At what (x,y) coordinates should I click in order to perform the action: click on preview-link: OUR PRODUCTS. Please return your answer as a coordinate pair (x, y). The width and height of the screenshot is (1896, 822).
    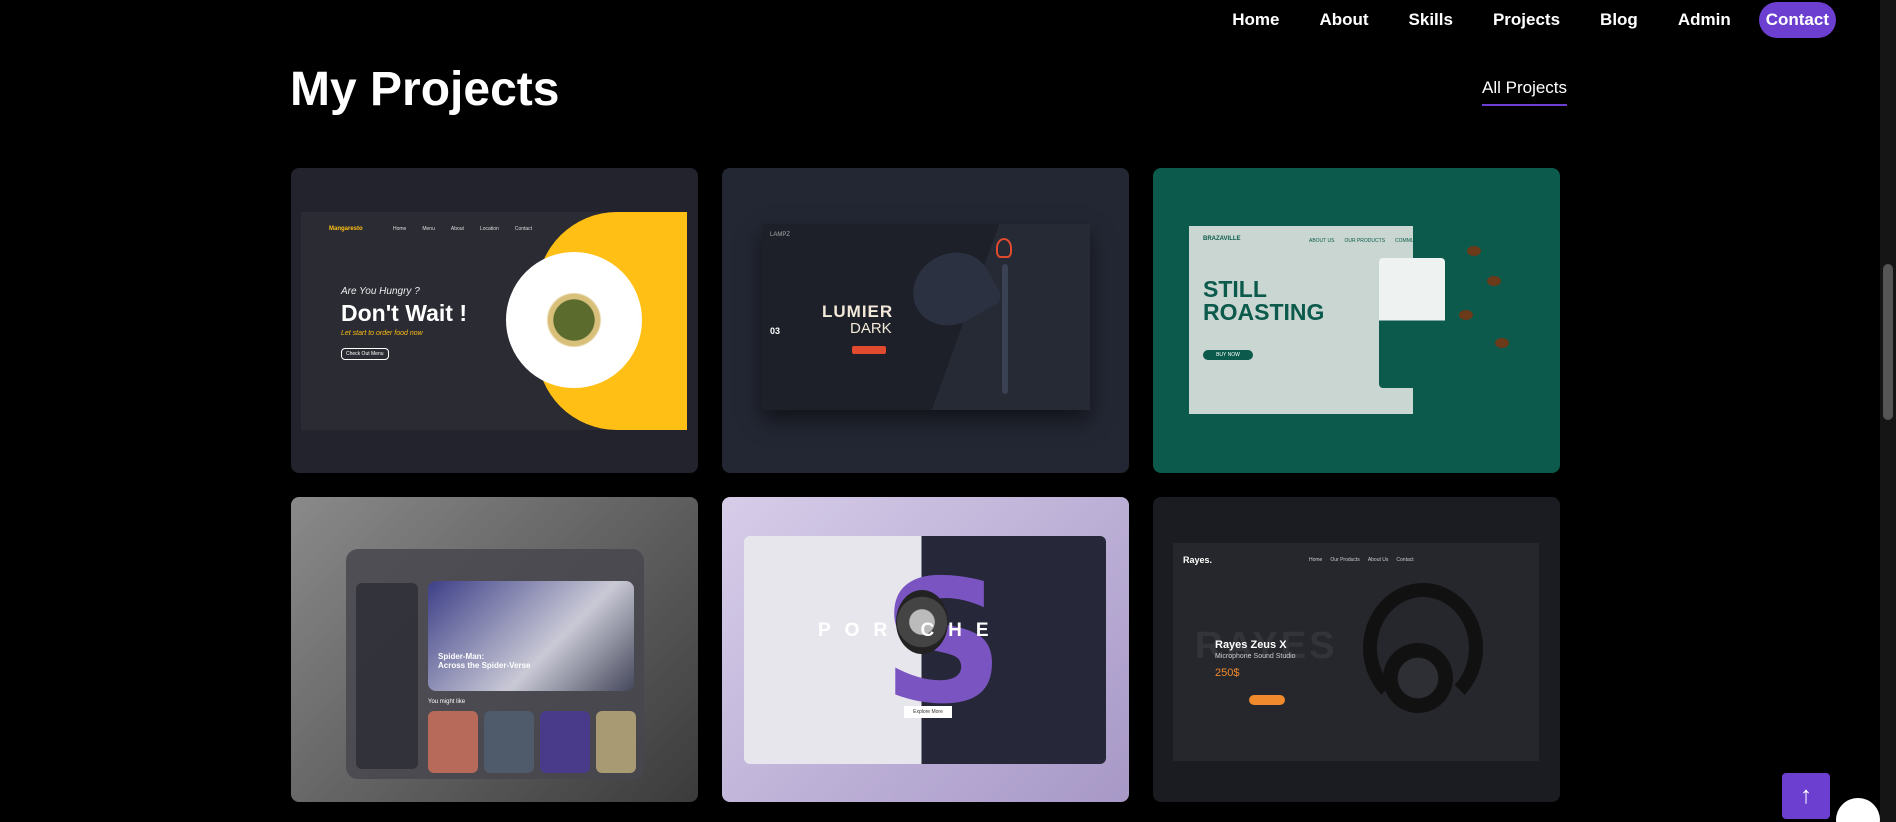
    Looking at the image, I should click on (1365, 241).